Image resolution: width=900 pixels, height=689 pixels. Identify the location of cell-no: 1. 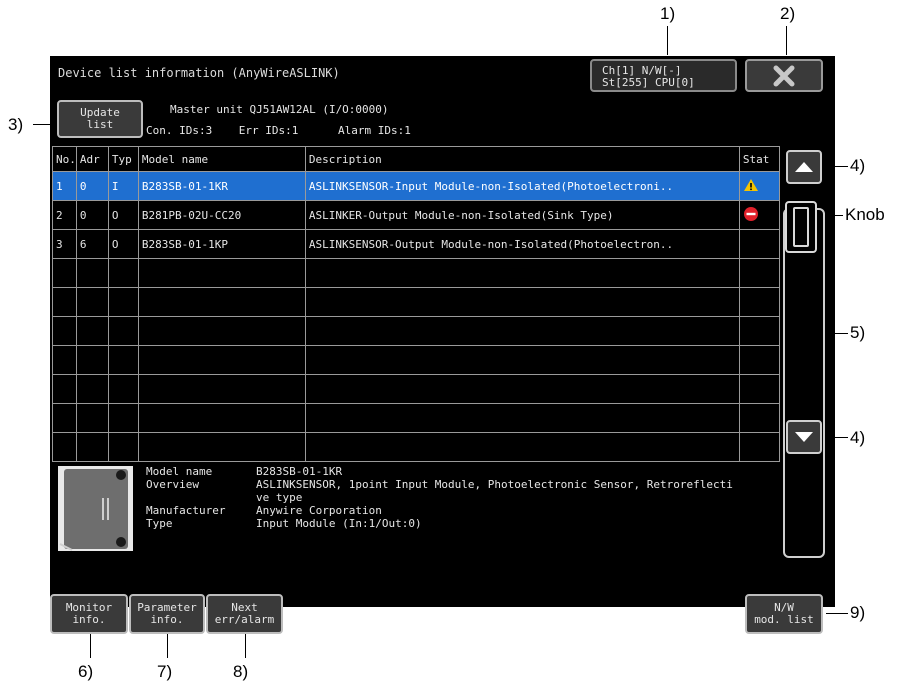
(64, 186).